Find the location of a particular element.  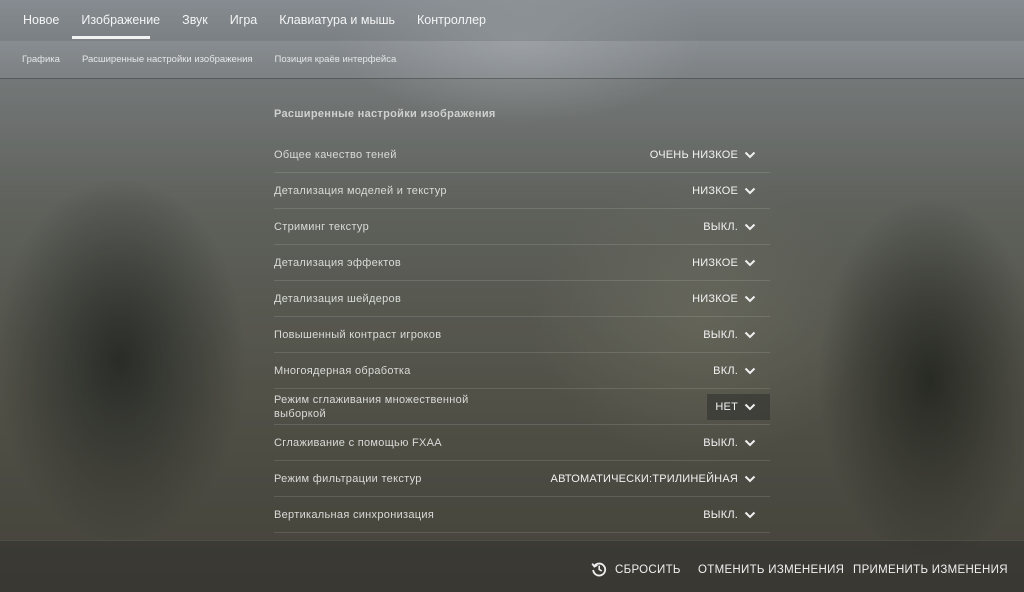

setting-row-effect-detail: Детализация эффектов НИЗКОЕ is located at coordinates (522, 263).